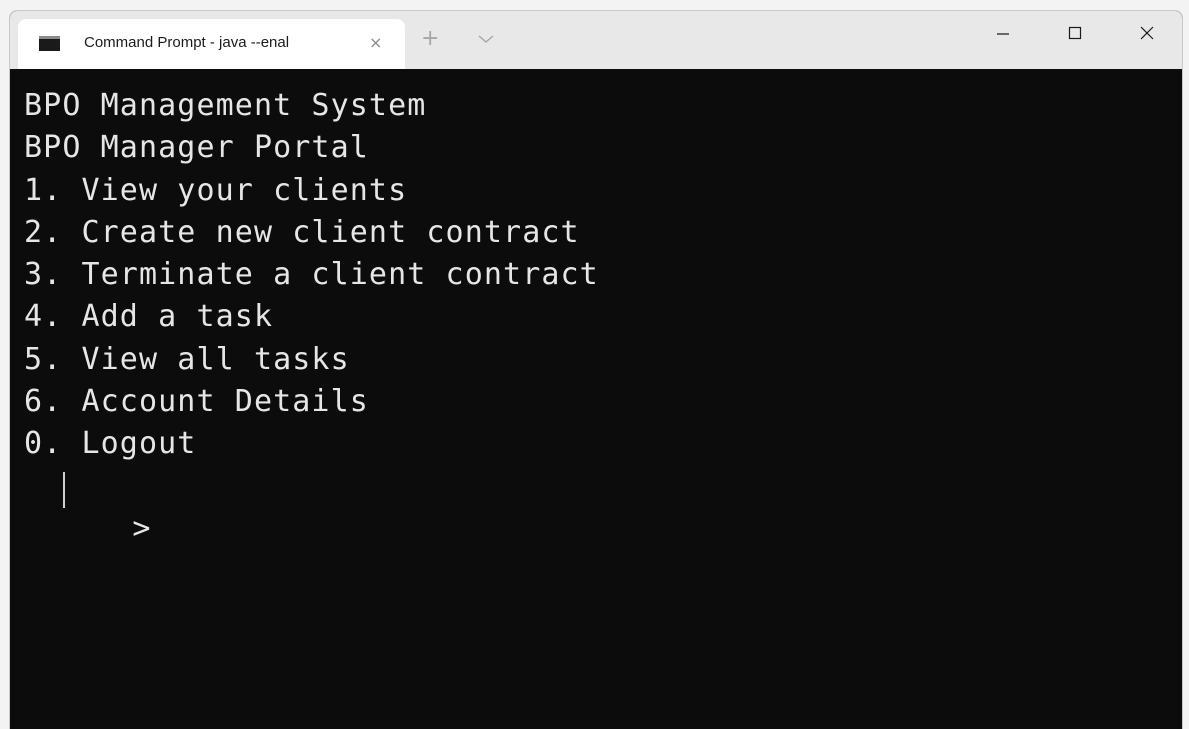 The height and width of the screenshot is (729, 1189). What do you see at coordinates (603, 506) in the screenshot?
I see `input-prompt: >` at bounding box center [603, 506].